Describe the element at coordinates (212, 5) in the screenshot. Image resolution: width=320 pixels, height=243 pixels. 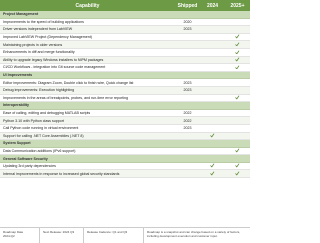
I see `header-2024: 2024` at that location.